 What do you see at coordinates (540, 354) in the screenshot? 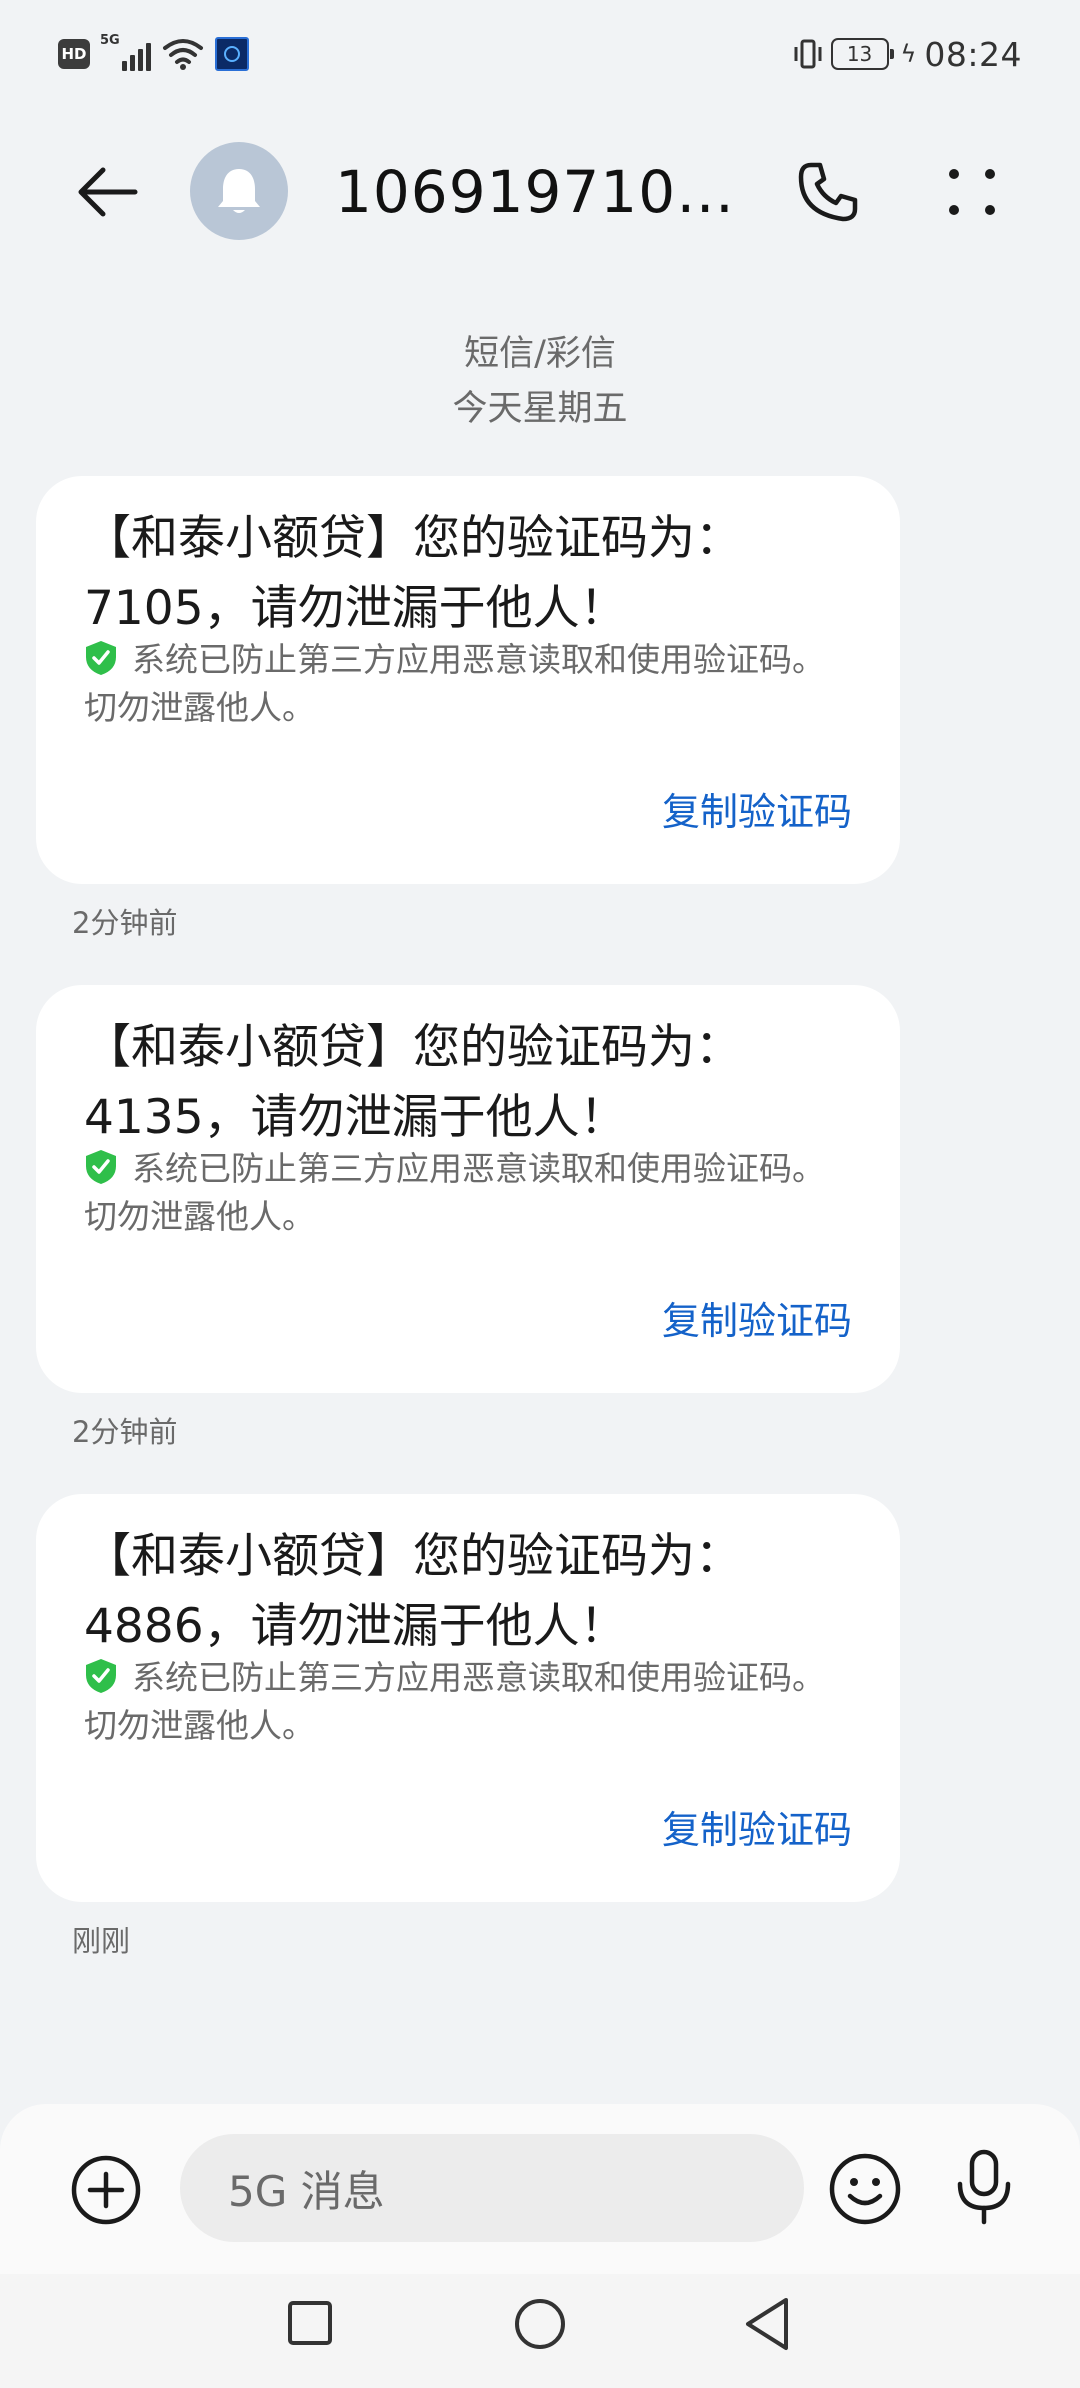
I see `message-type-label: 短信/彩信` at bounding box center [540, 354].